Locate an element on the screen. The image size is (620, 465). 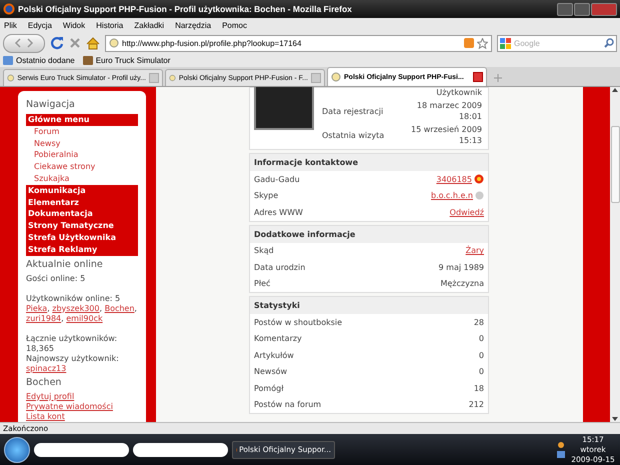
menu-item: Widok is located at coordinates (74, 25).